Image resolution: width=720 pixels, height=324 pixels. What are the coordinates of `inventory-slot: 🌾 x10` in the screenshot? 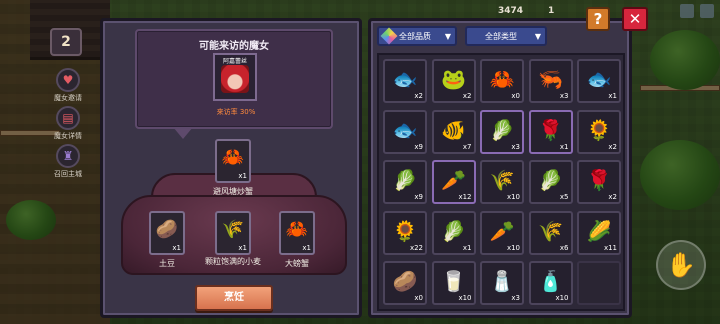 It's located at (502, 182).